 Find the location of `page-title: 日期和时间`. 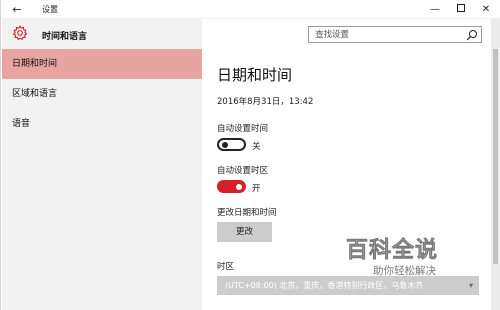

page-title: 日期和时间 is located at coordinates (255, 75).